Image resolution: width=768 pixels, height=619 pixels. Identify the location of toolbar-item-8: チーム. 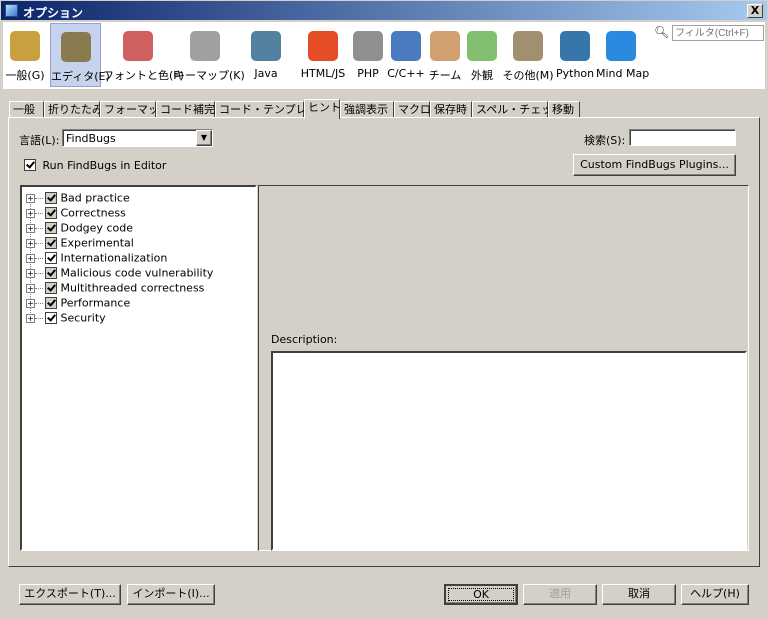
(445, 55).